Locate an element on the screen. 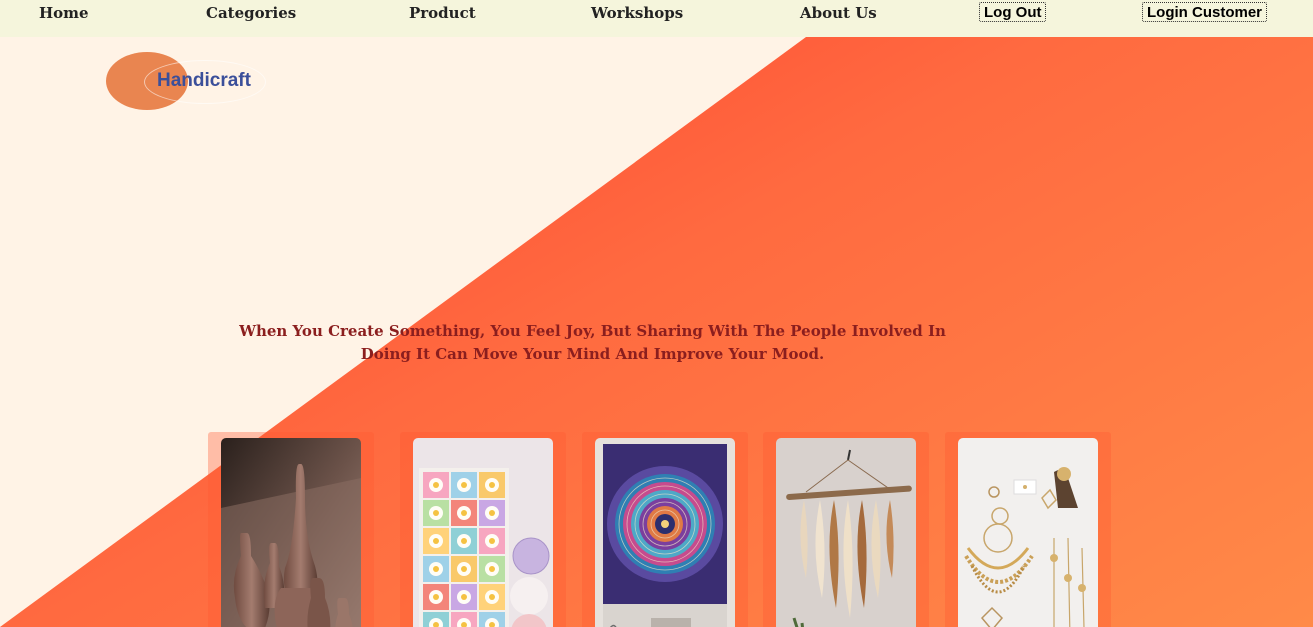 Image resolution: width=1313 pixels, height=627 pixels. crochet-pillow-image is located at coordinates (483, 532).